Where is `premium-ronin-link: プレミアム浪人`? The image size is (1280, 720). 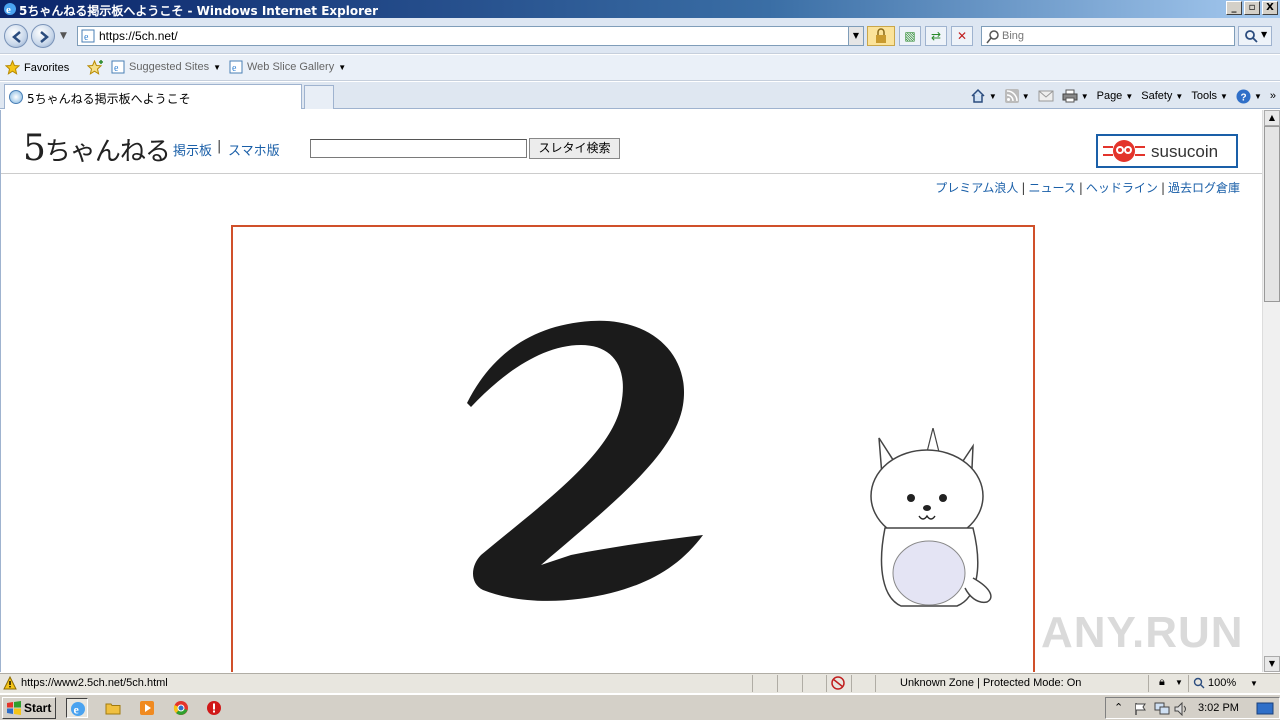
premium-ronin-link: プレミアム浪人 is located at coordinates (976, 188).